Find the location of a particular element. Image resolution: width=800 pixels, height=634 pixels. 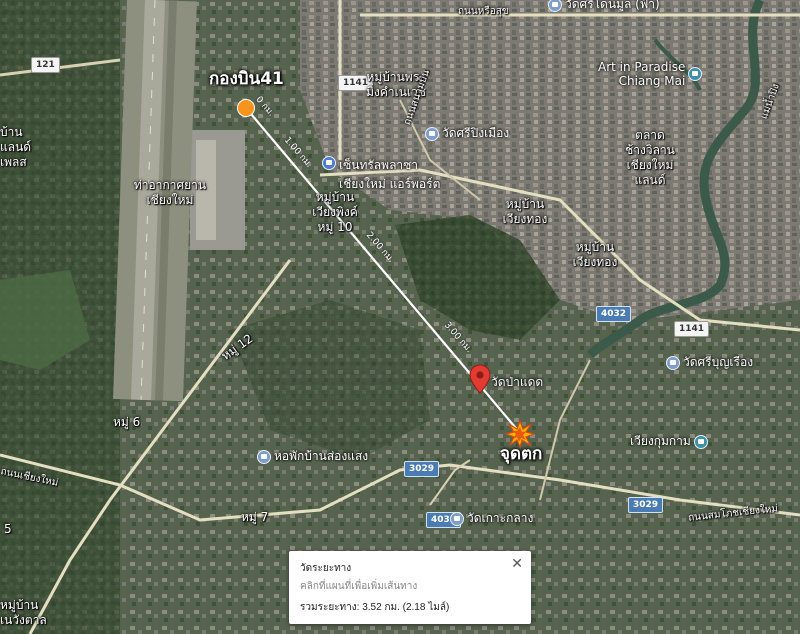

wing41-label: กองบิน41 is located at coordinates (246, 79).